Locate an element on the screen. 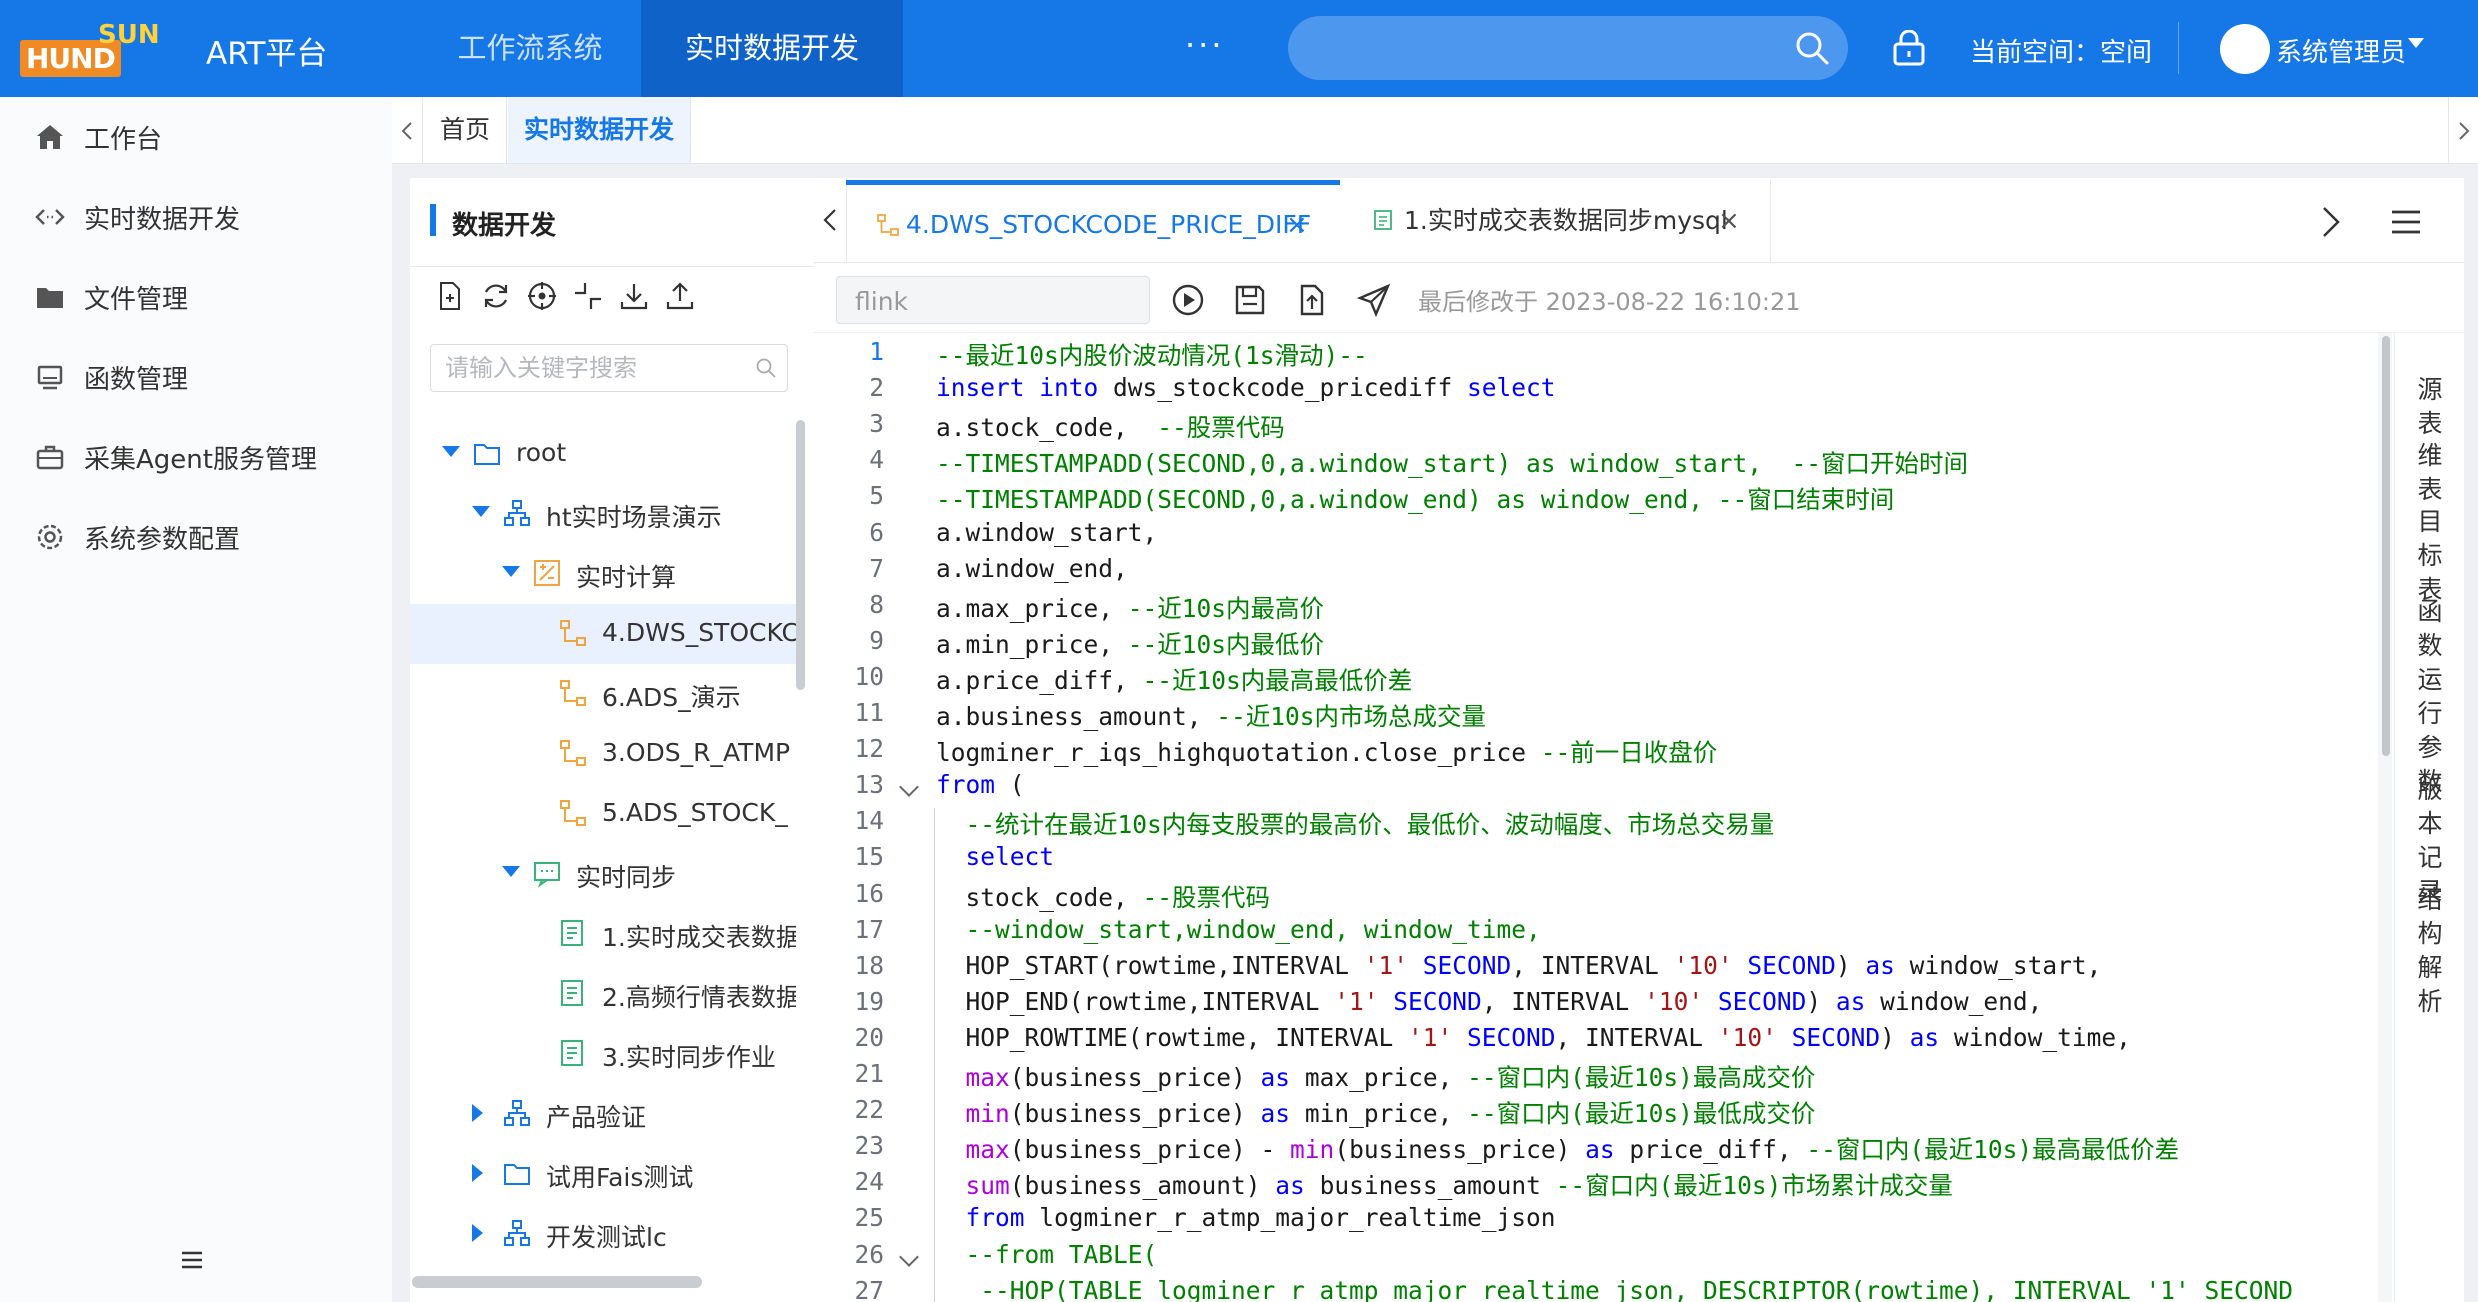  run-icon is located at coordinates (1188, 300).